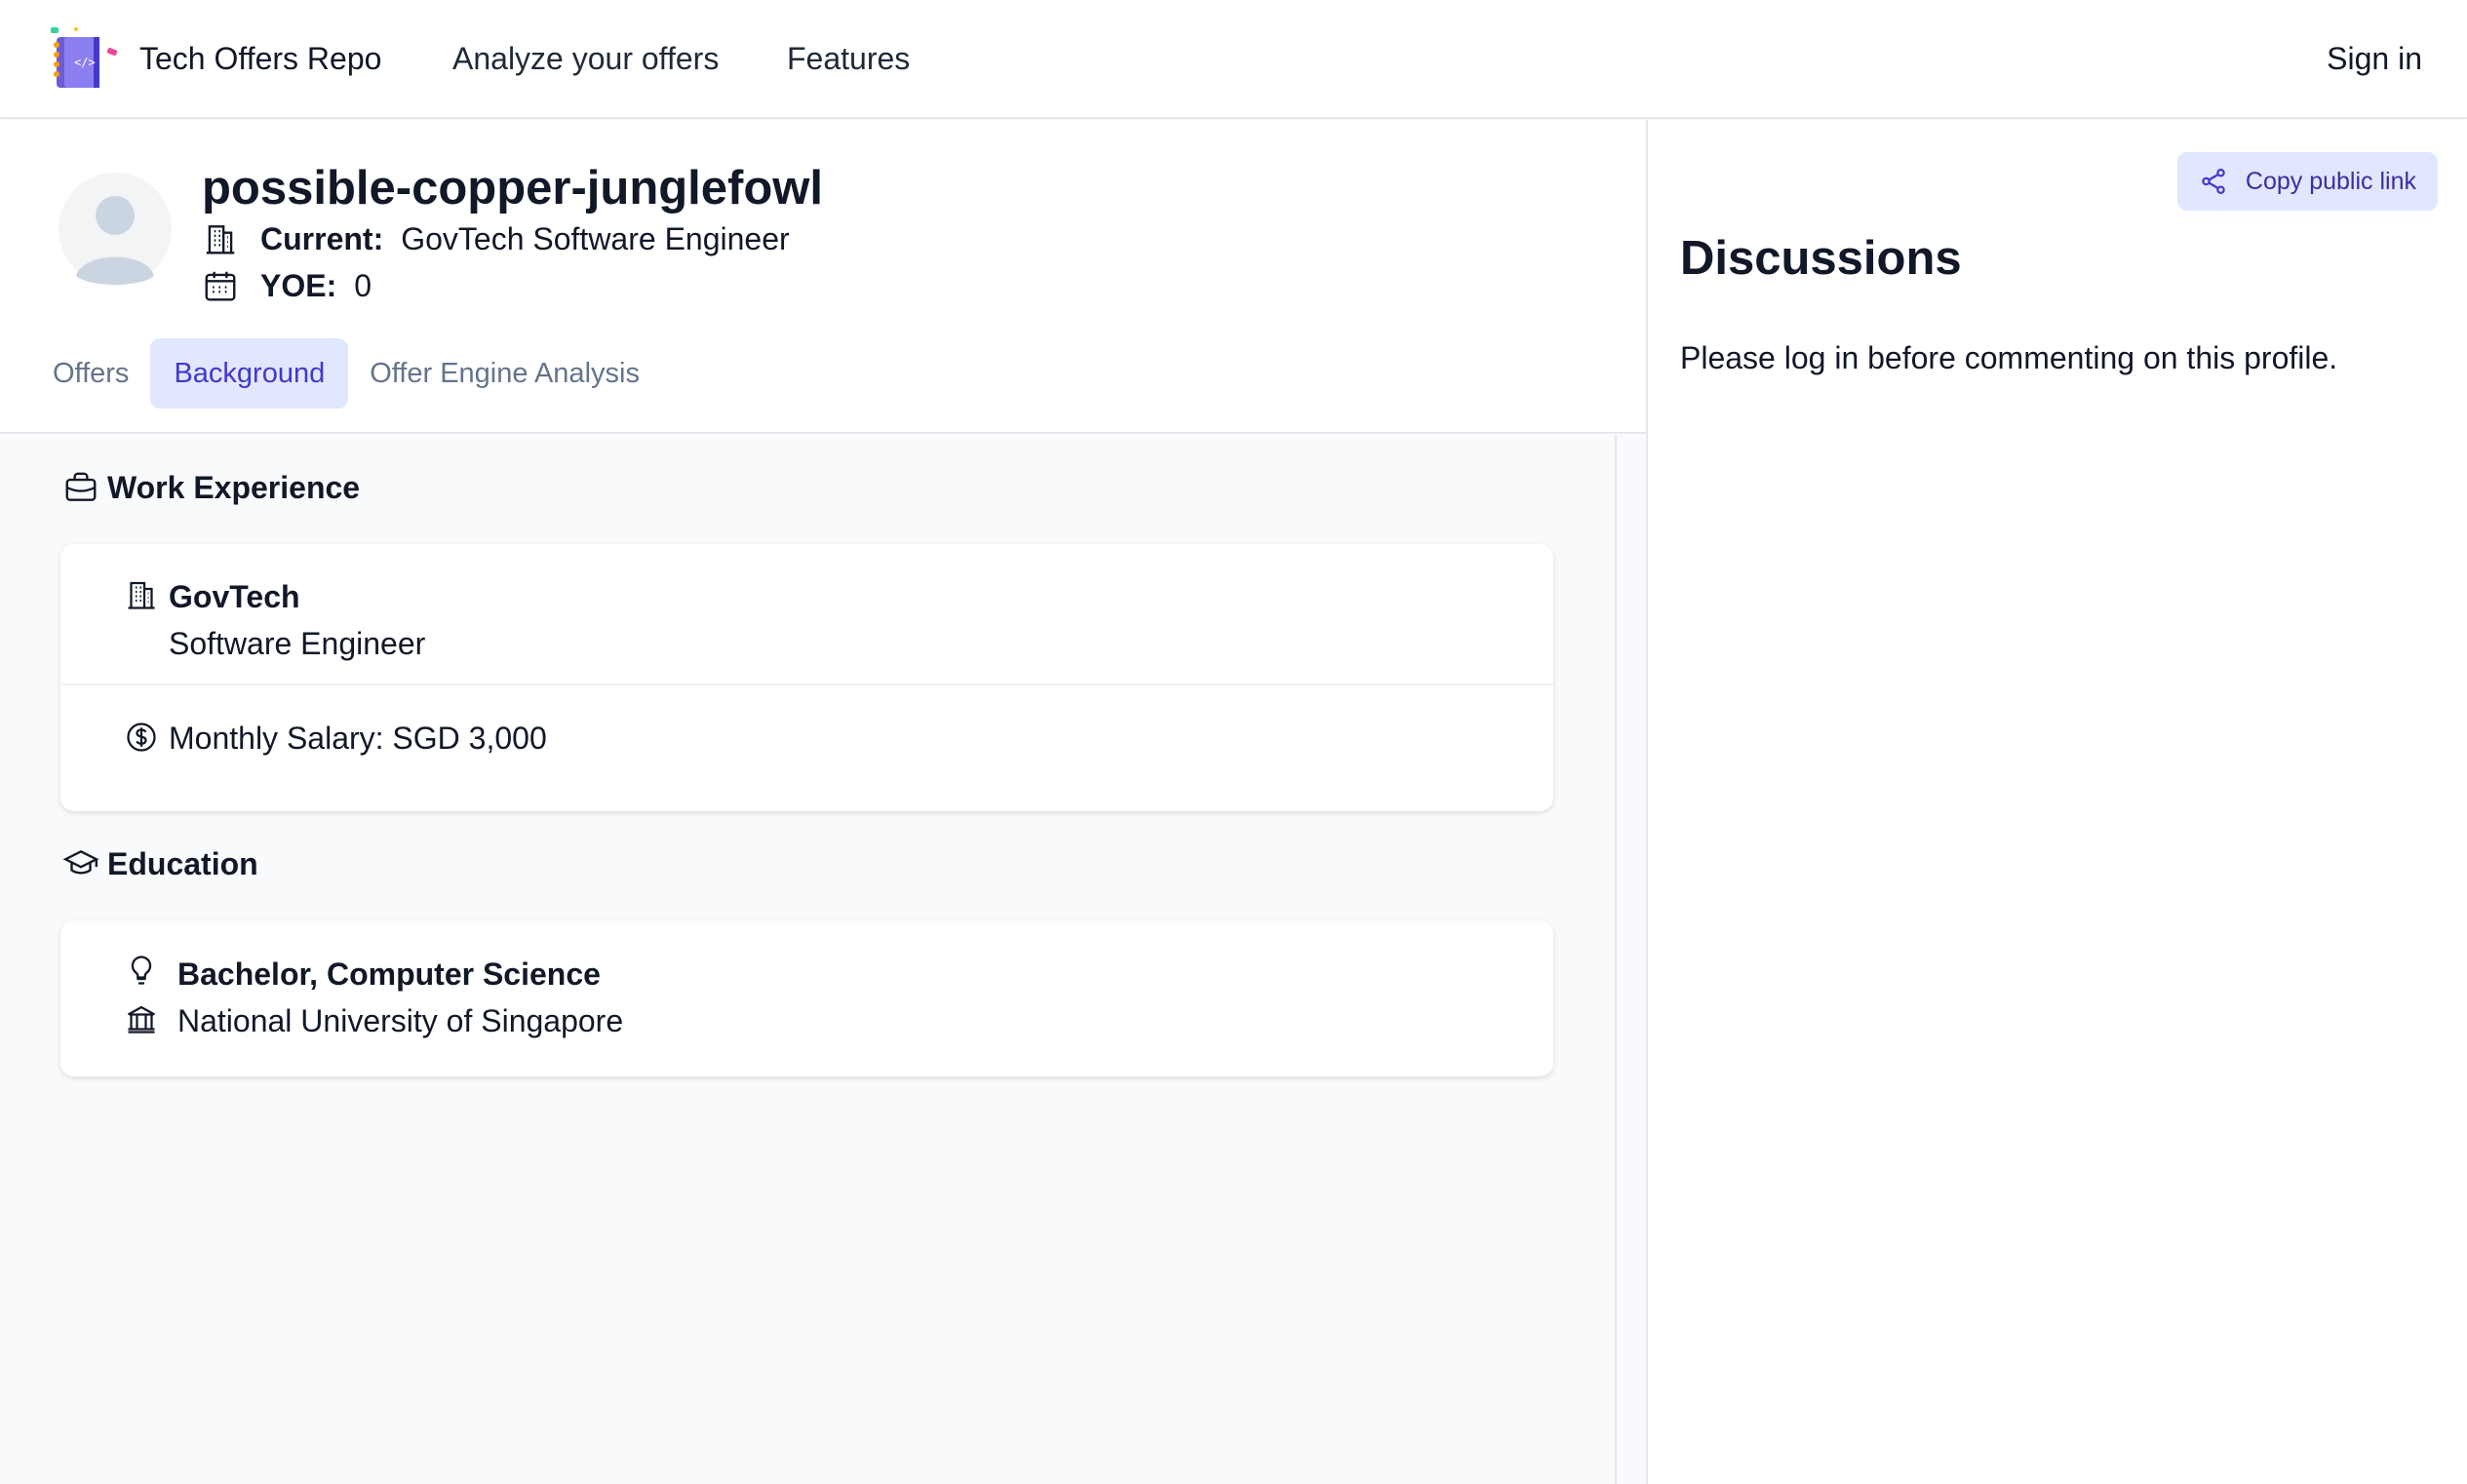  Describe the element at coordinates (221, 286) in the screenshot. I see `calendar-icon` at that location.